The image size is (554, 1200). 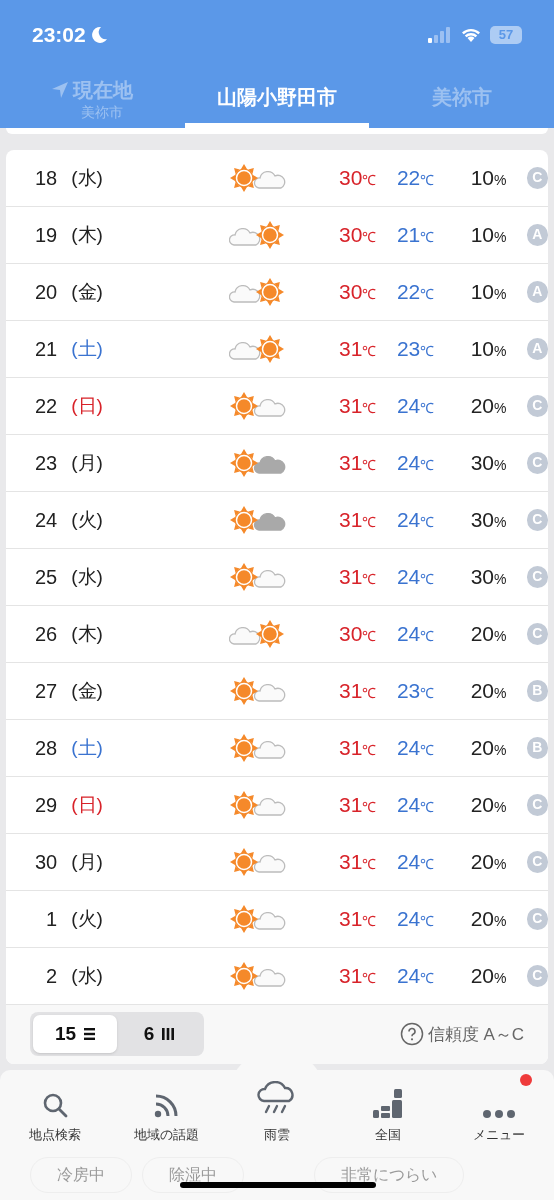 I want to click on signal-waves-icon, so click(x=166, y=1105).